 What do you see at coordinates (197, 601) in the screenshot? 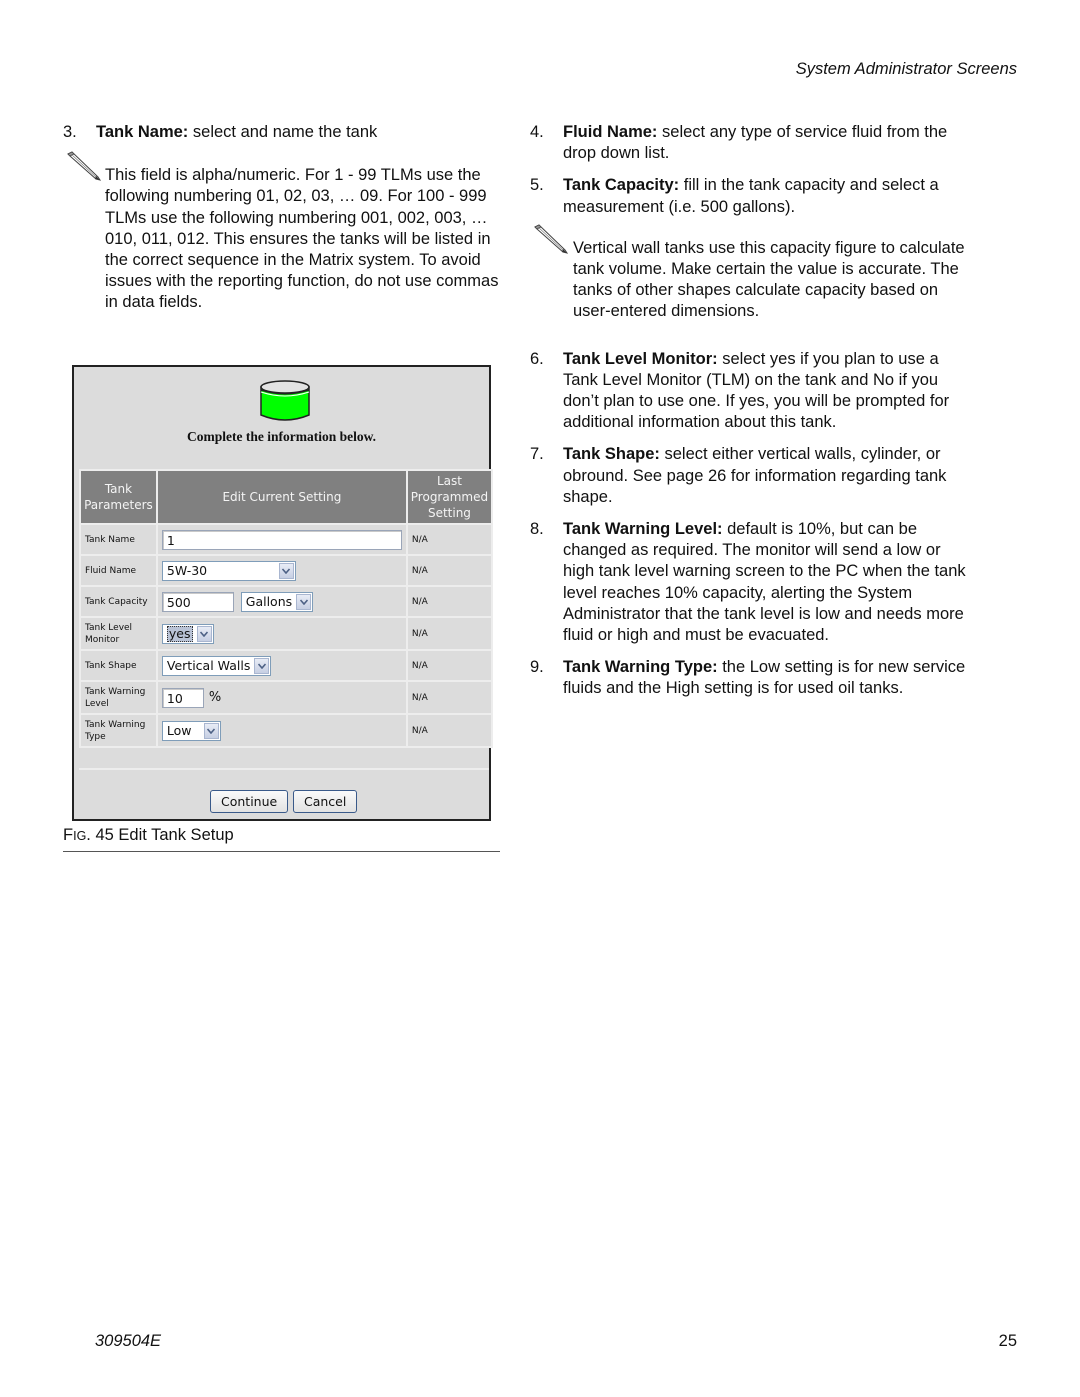
I see `tank-capacity-input: 500` at bounding box center [197, 601].